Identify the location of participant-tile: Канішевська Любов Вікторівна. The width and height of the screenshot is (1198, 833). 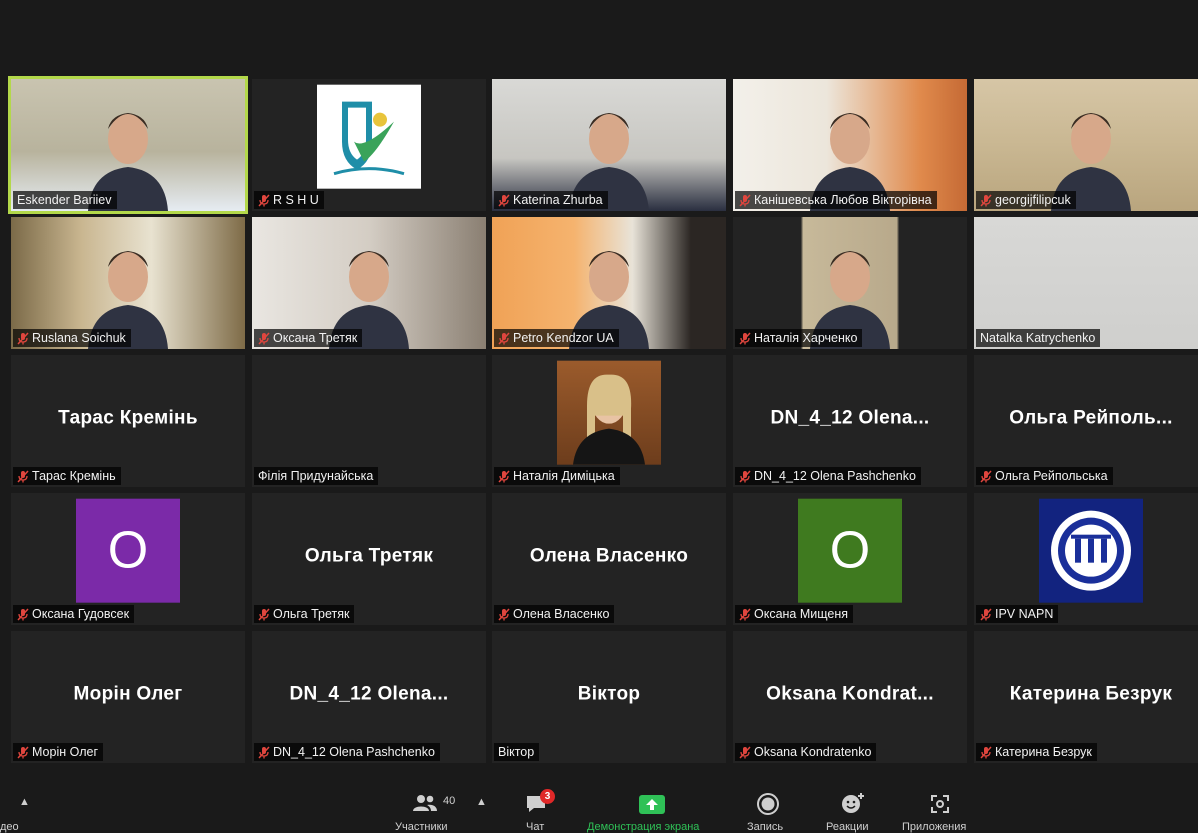
(850, 145).